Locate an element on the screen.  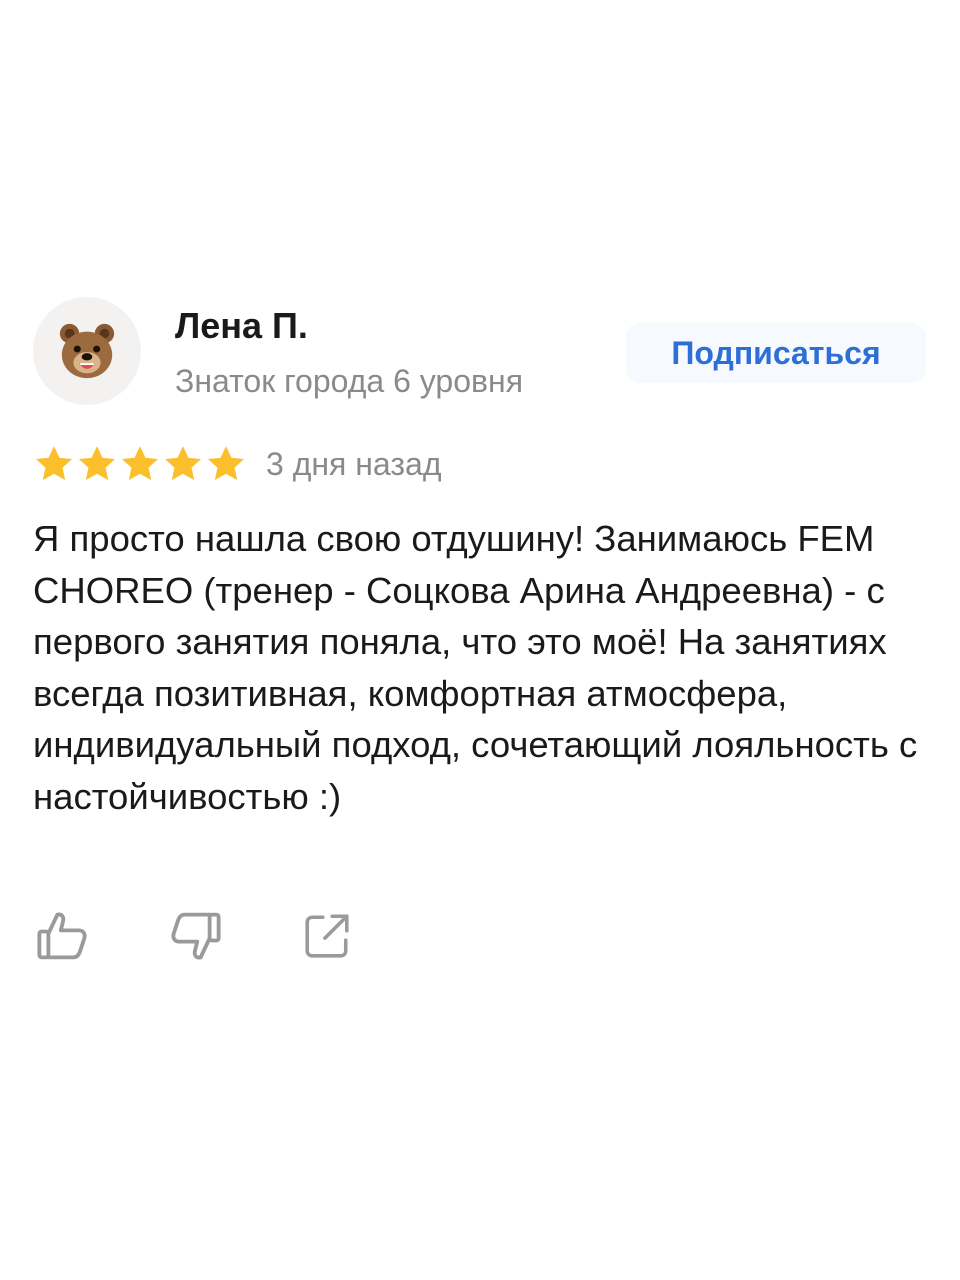
dislike-button is located at coordinates (195, 936).